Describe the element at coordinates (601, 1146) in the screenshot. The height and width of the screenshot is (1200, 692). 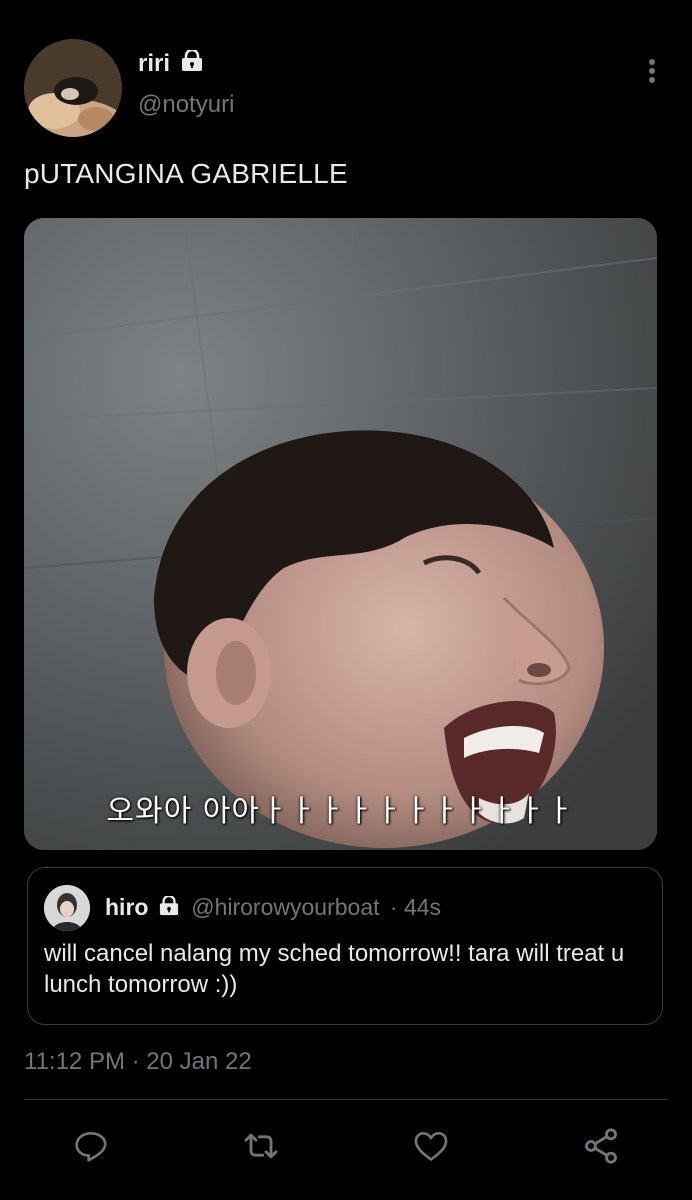
I see `share-icon` at that location.